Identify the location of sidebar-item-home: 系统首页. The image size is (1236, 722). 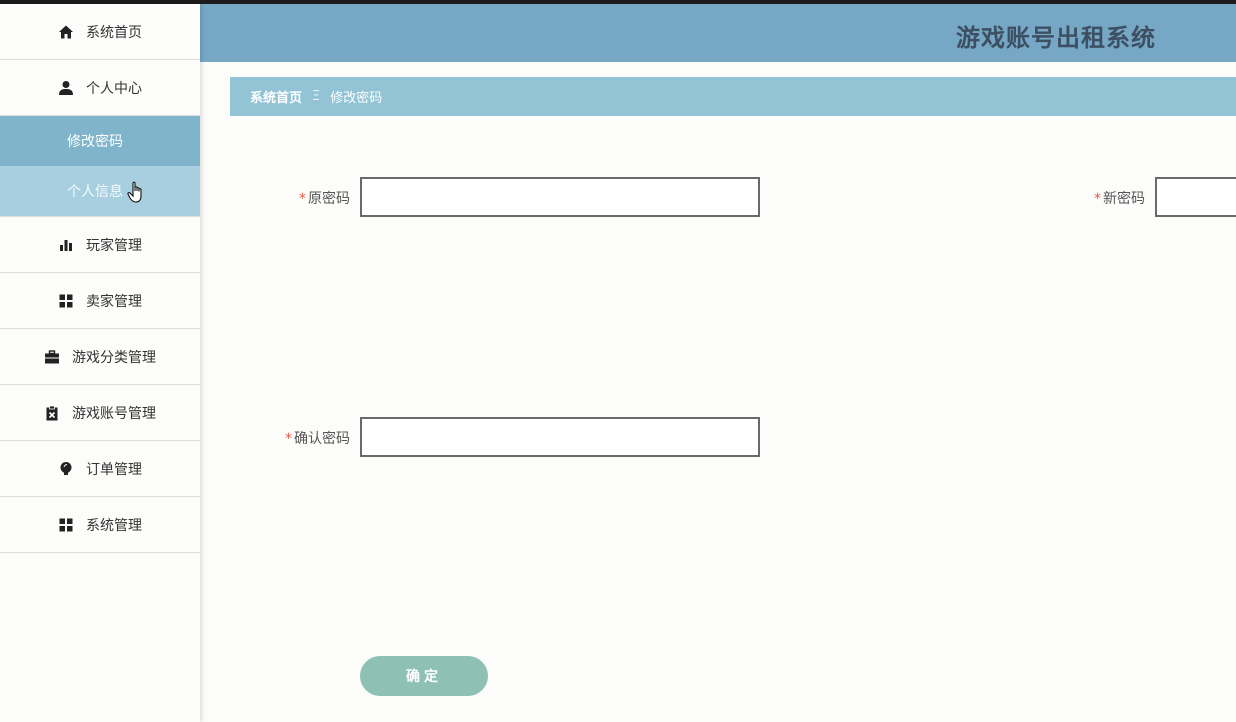
(100, 32).